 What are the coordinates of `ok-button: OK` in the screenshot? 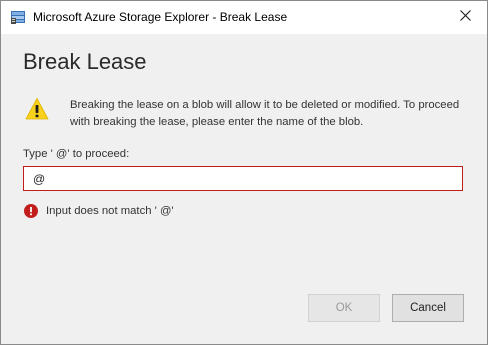 It's located at (344, 308).